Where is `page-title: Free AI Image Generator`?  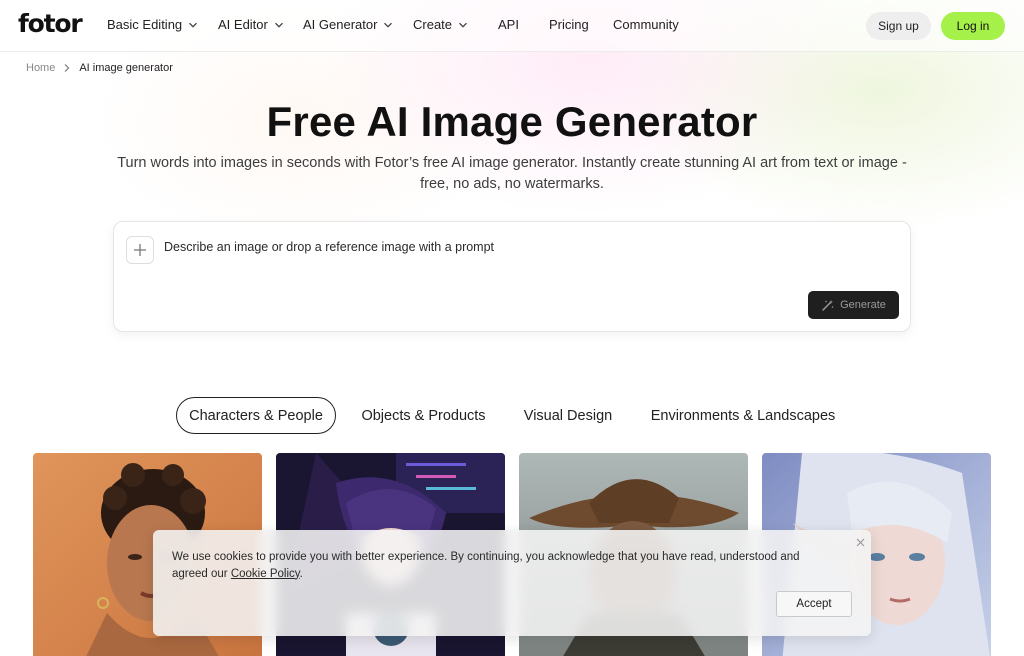 page-title: Free AI Image Generator is located at coordinates (512, 121).